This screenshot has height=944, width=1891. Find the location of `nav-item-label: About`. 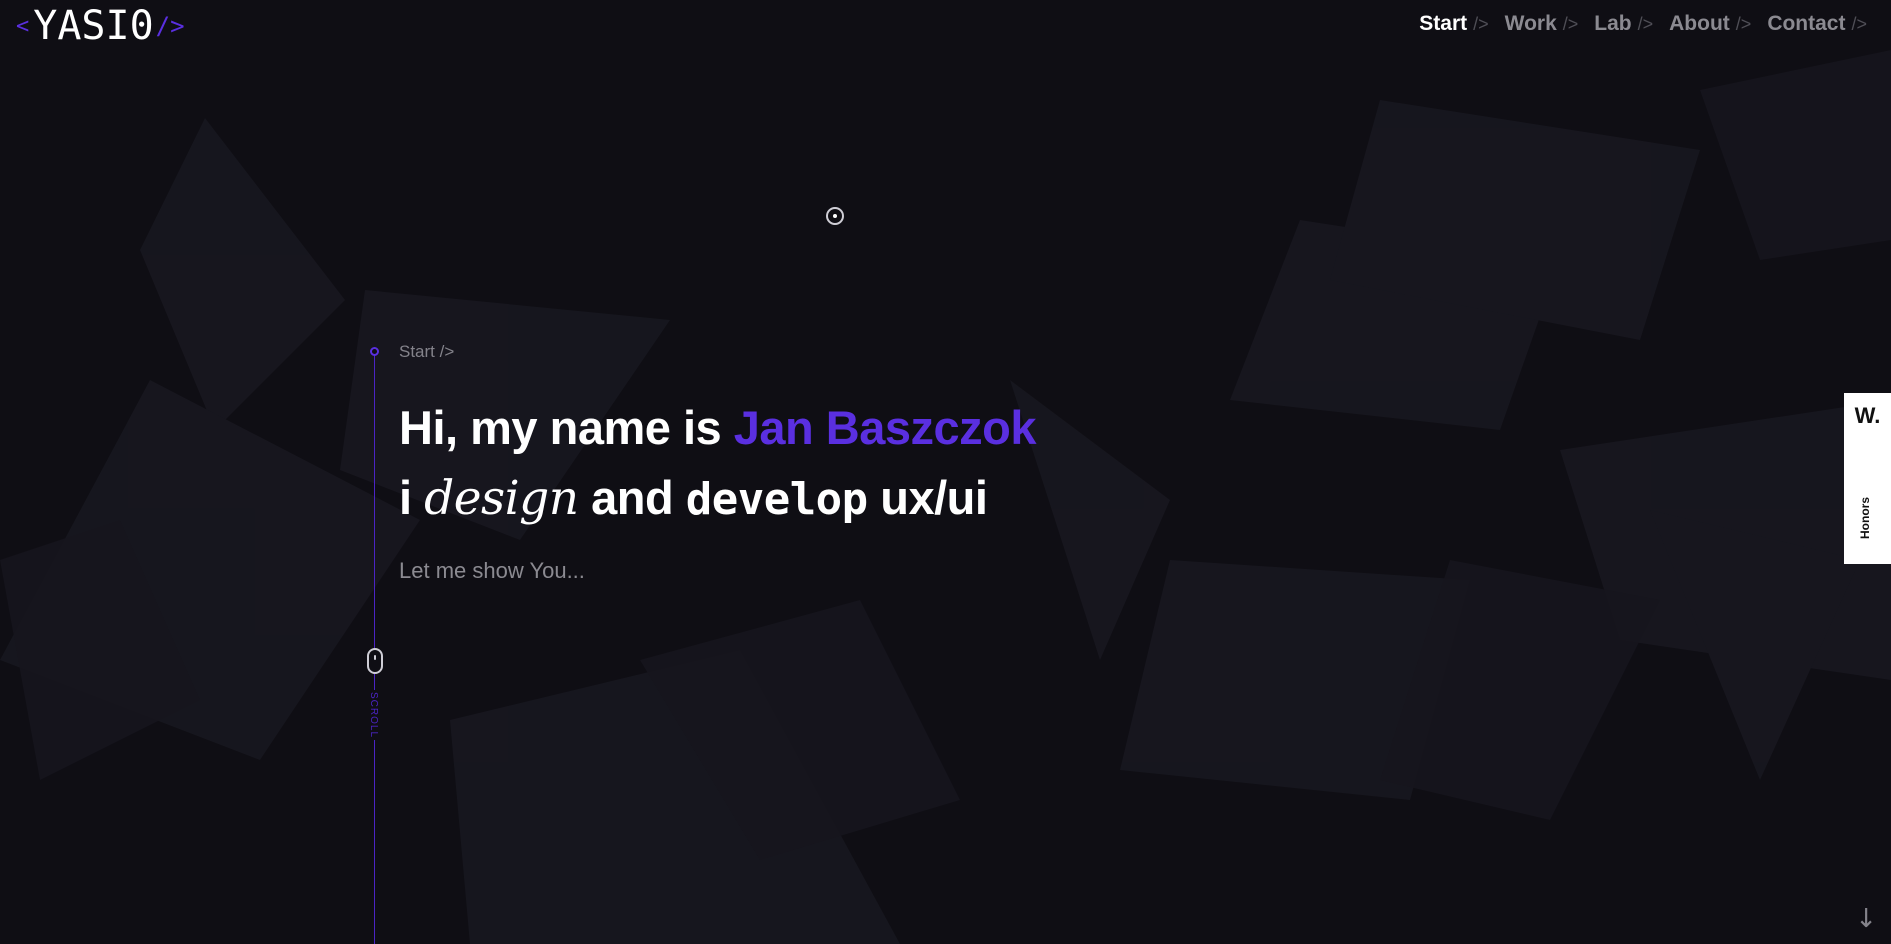

nav-item-label: About is located at coordinates (1699, 23).